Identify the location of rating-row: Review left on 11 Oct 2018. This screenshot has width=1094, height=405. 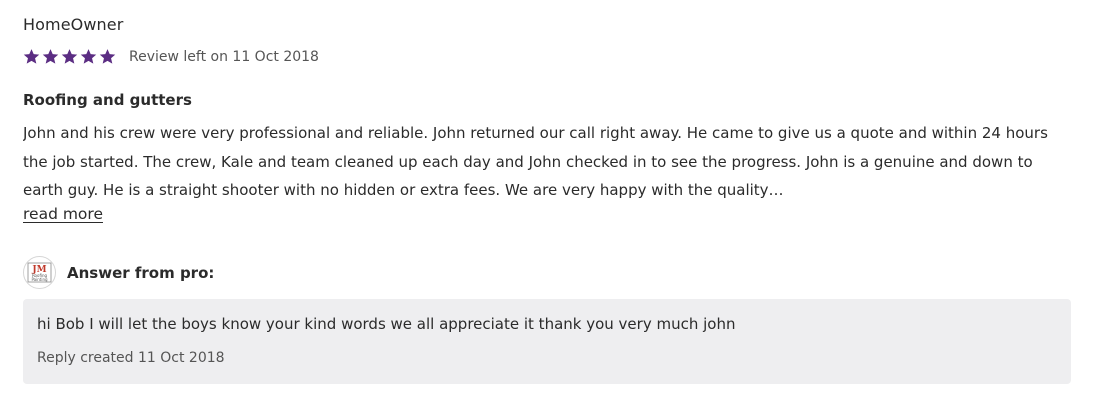
(171, 56).